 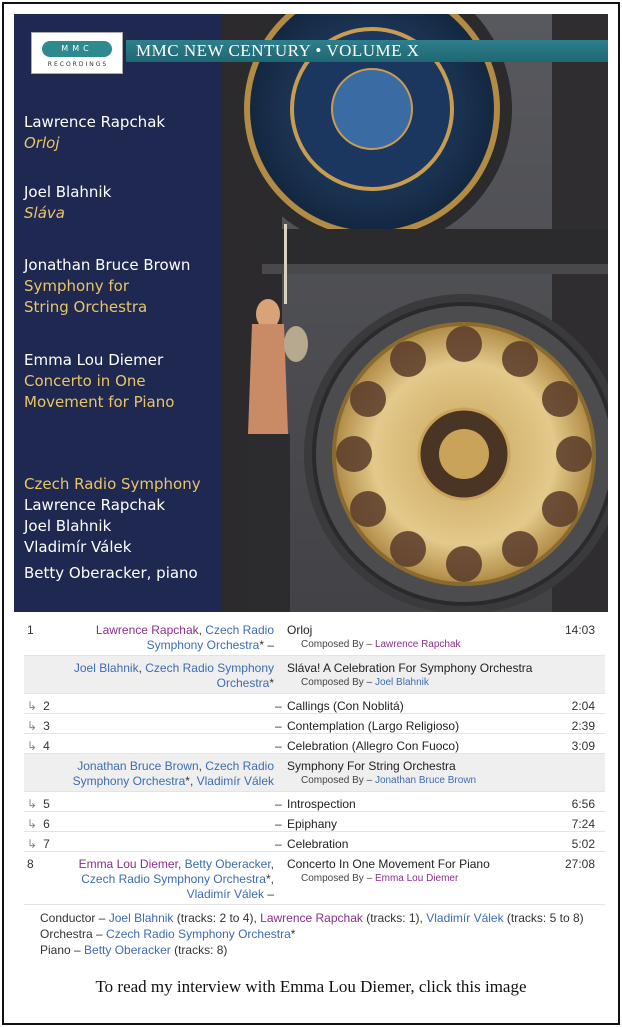 What do you see at coordinates (46, 726) in the screenshot?
I see `track-number: 3` at bounding box center [46, 726].